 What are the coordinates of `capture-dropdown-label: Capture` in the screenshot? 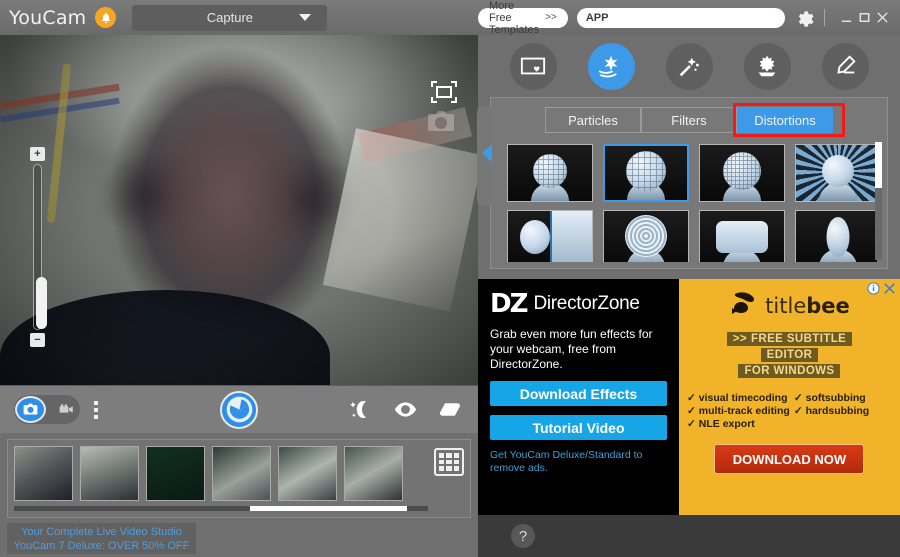 It's located at (229, 17).